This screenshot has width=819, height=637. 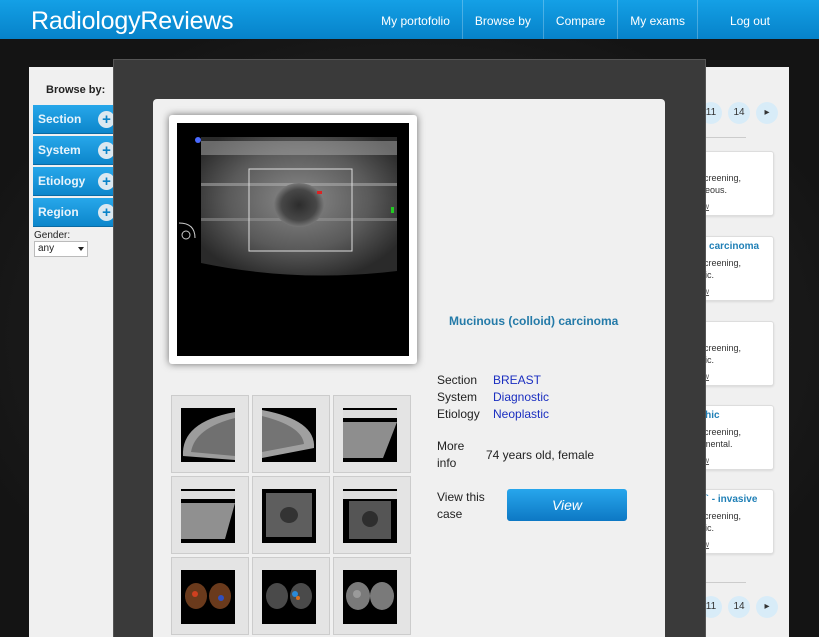 I want to click on sidebar-item-region: Region +, so click(x=76, y=212).